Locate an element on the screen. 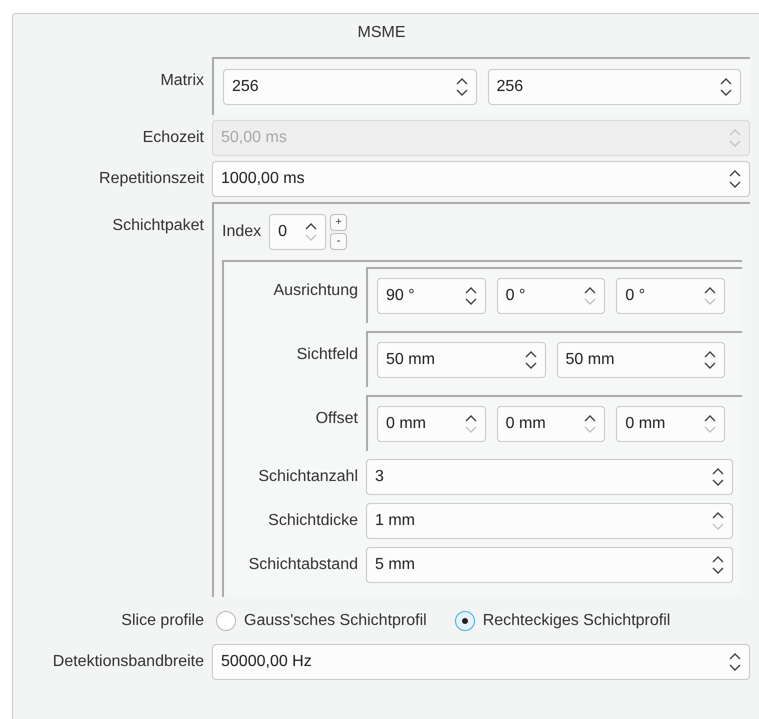 The height and width of the screenshot is (719, 759). spin-box: 0 is located at coordinates (297, 232).